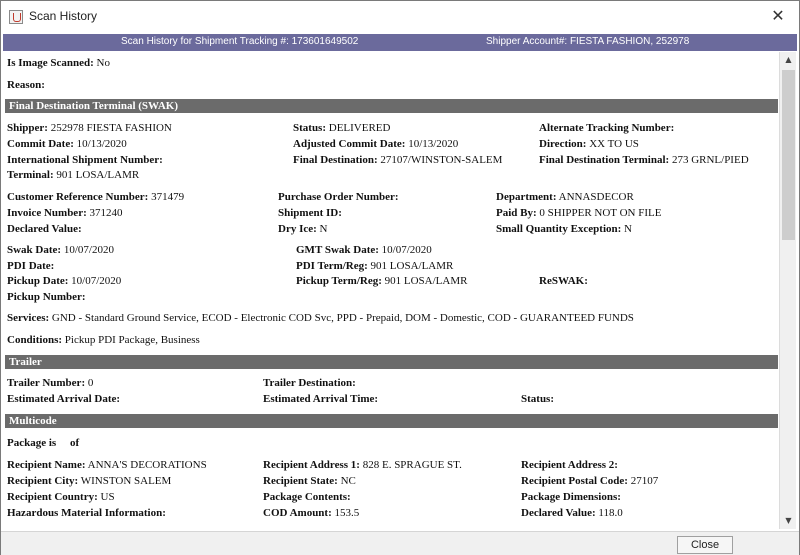  I want to click on swak-date-field: Swak Date: 10/07/2020, so click(60, 250).